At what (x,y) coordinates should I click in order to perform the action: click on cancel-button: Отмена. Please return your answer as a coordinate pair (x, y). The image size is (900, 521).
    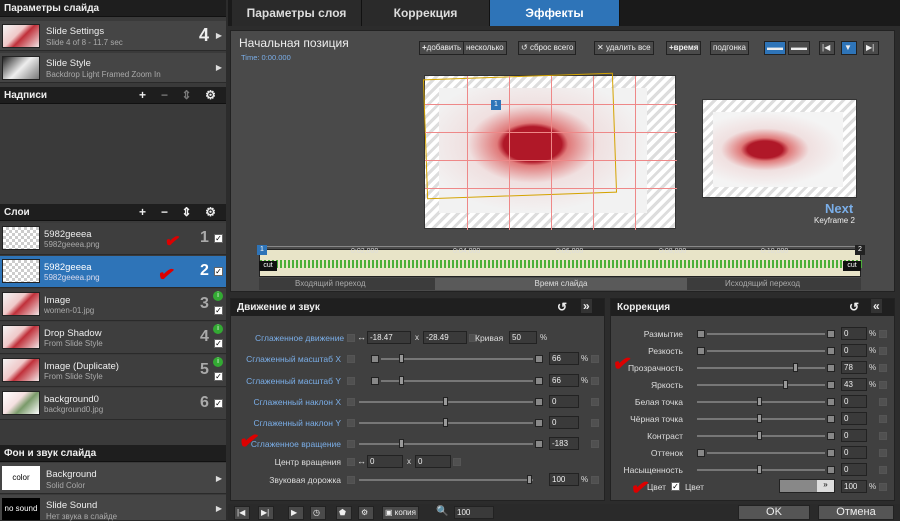
    Looking at the image, I should click on (856, 512).